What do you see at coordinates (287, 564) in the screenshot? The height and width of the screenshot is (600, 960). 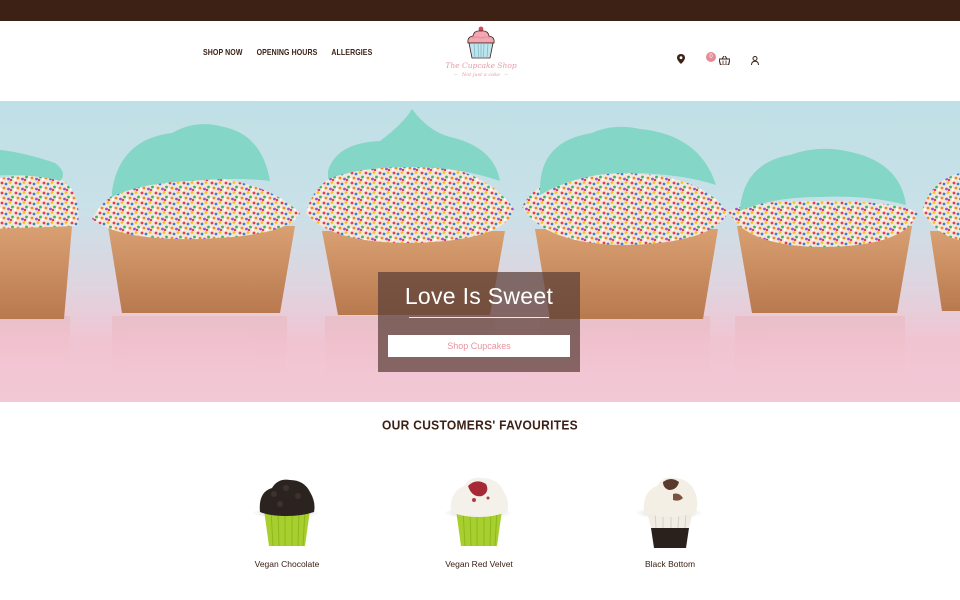 I see `product-name: Vegan Chocolate` at bounding box center [287, 564].